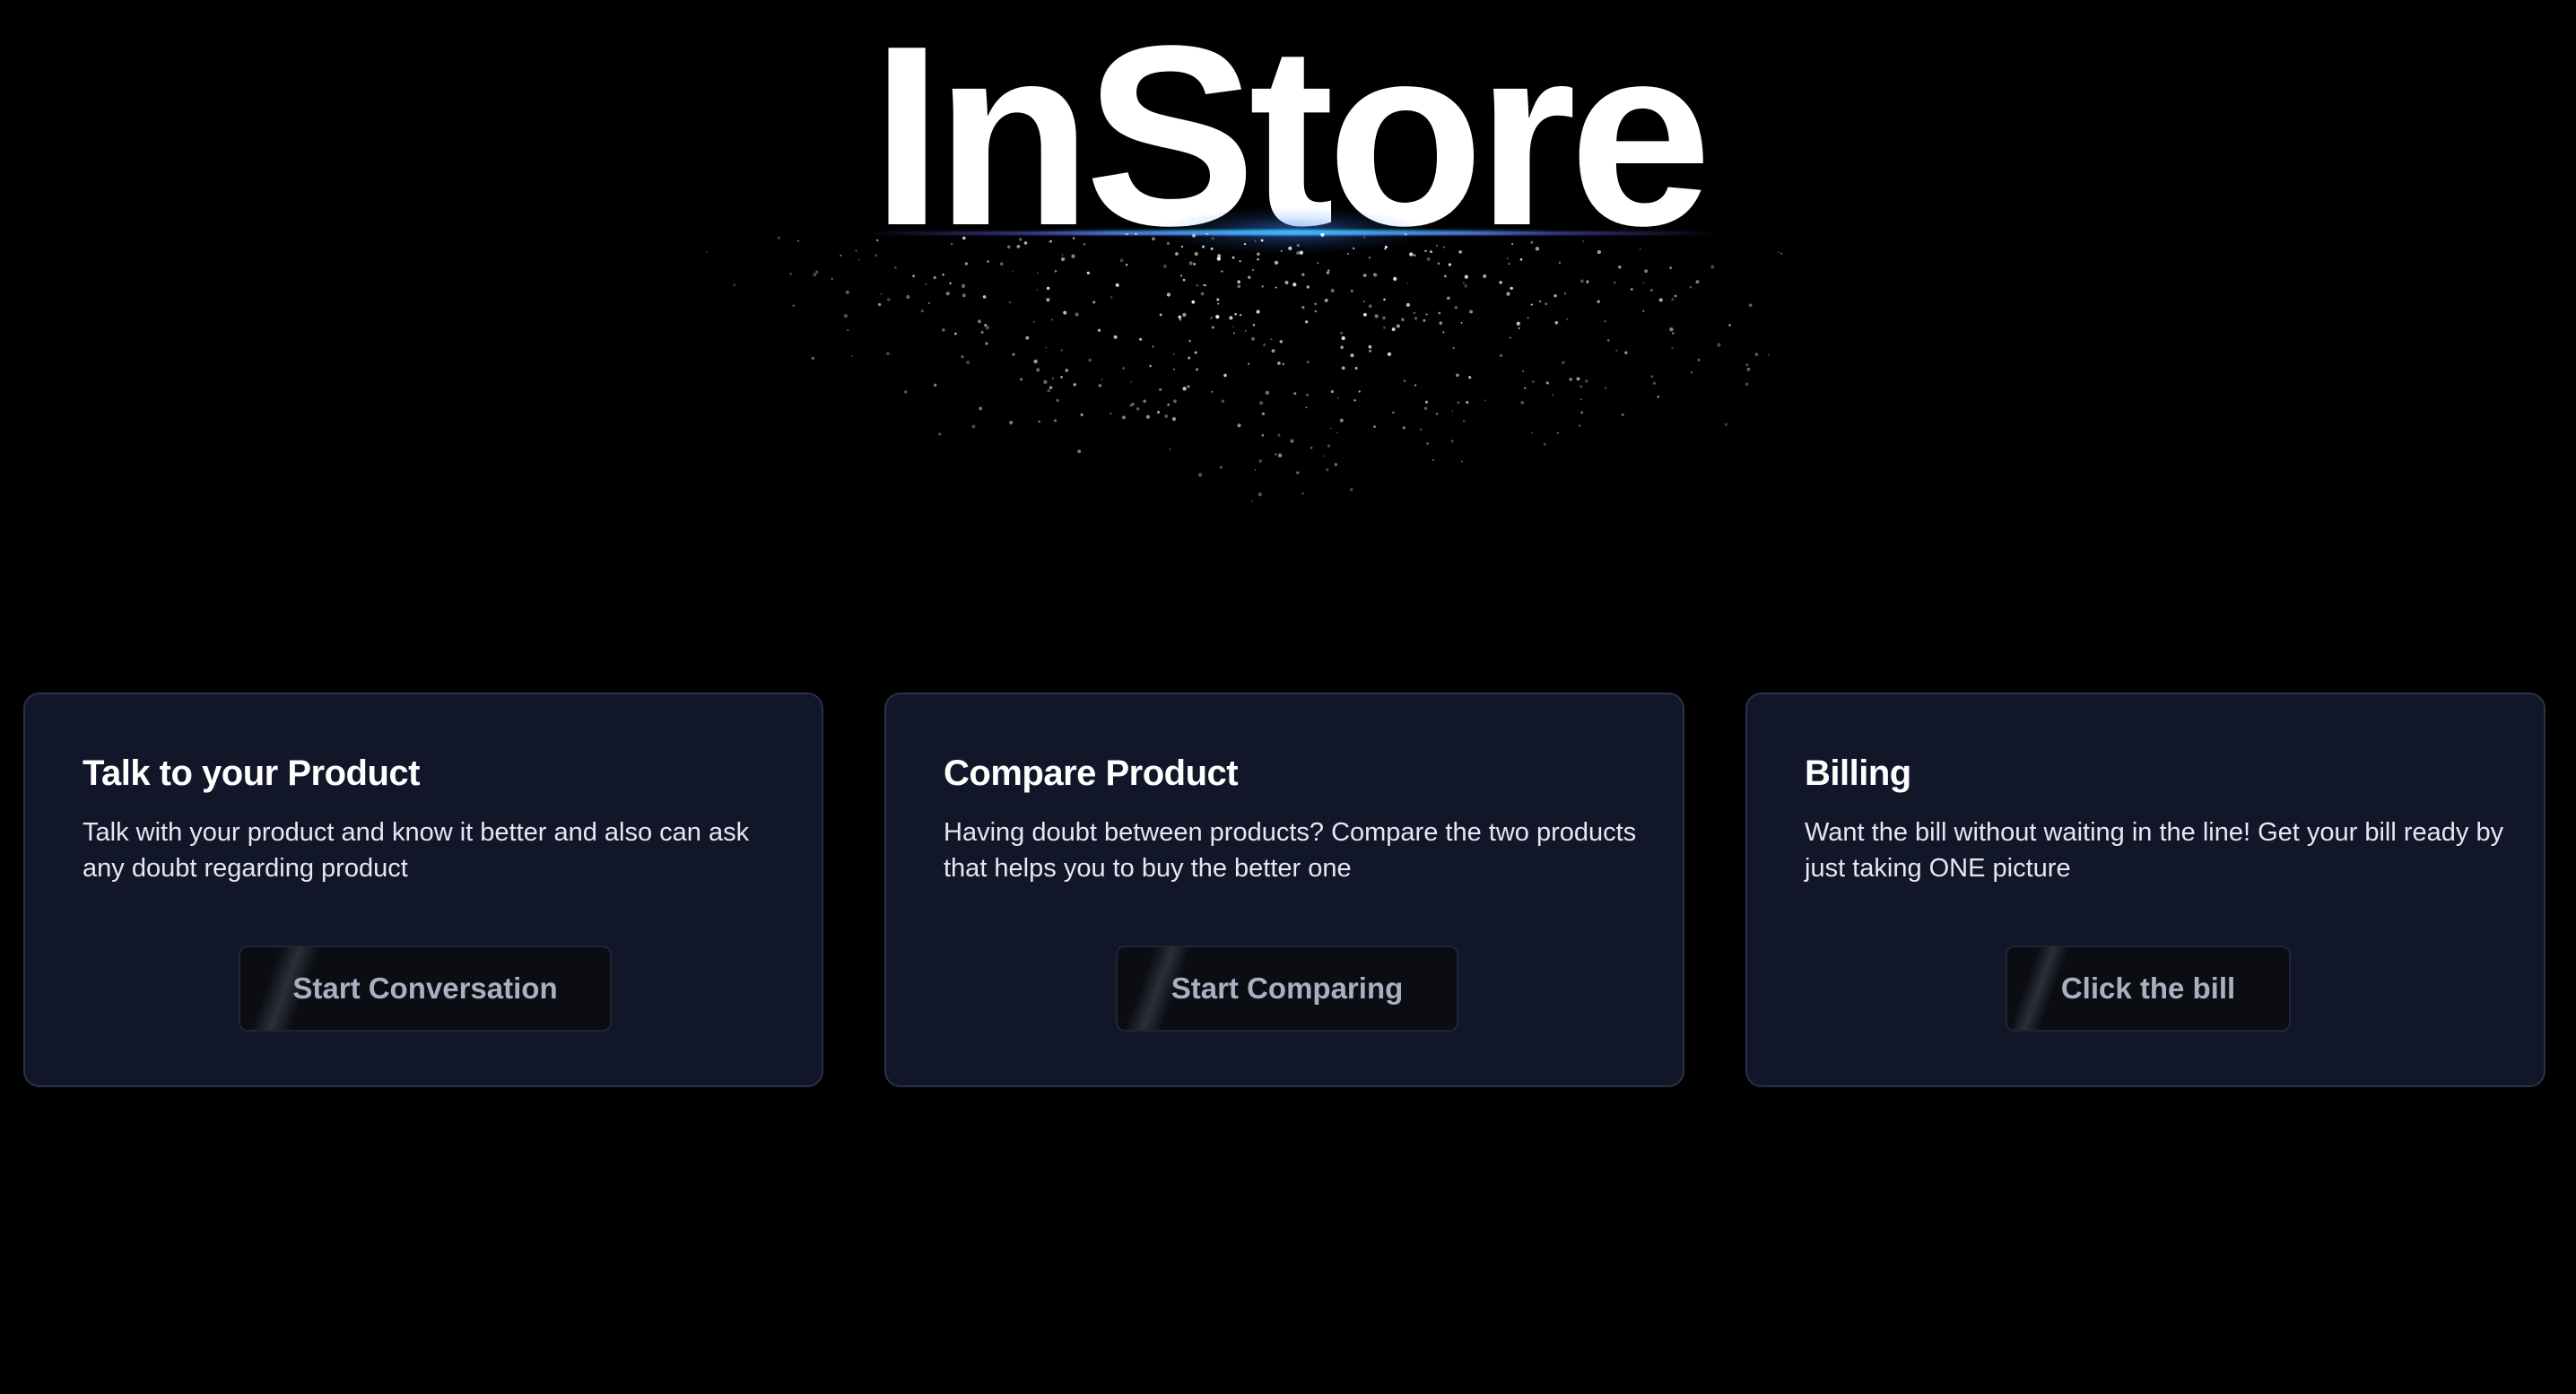 Image resolution: width=2576 pixels, height=1394 pixels. I want to click on start-conversation-button: Start Conversation, so click(425, 989).